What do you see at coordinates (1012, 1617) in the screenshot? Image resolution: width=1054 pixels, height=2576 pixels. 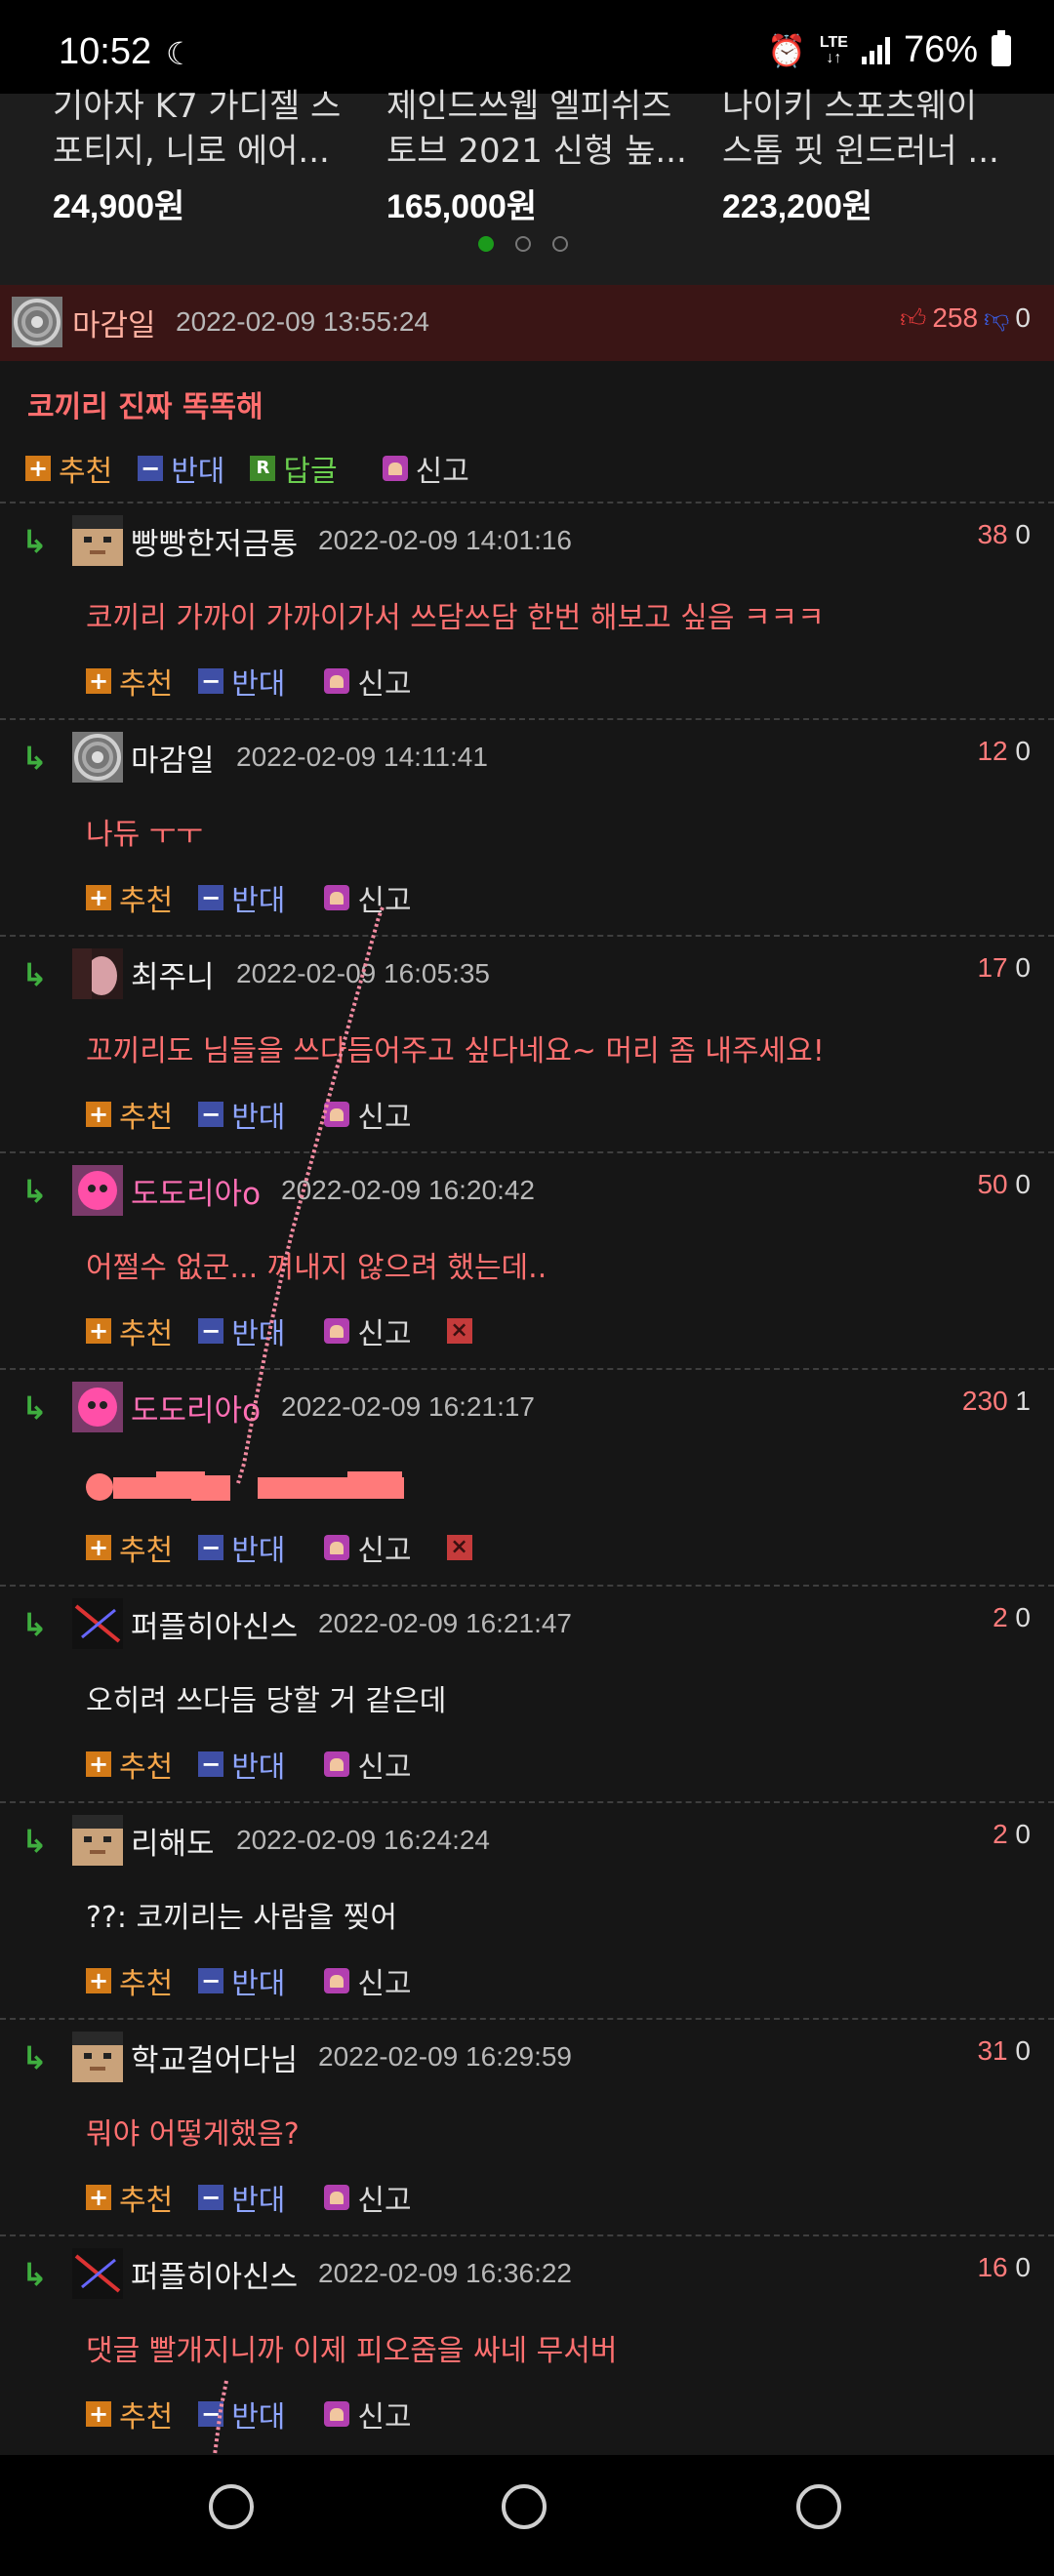 I see `vote-counts: 2 0` at bounding box center [1012, 1617].